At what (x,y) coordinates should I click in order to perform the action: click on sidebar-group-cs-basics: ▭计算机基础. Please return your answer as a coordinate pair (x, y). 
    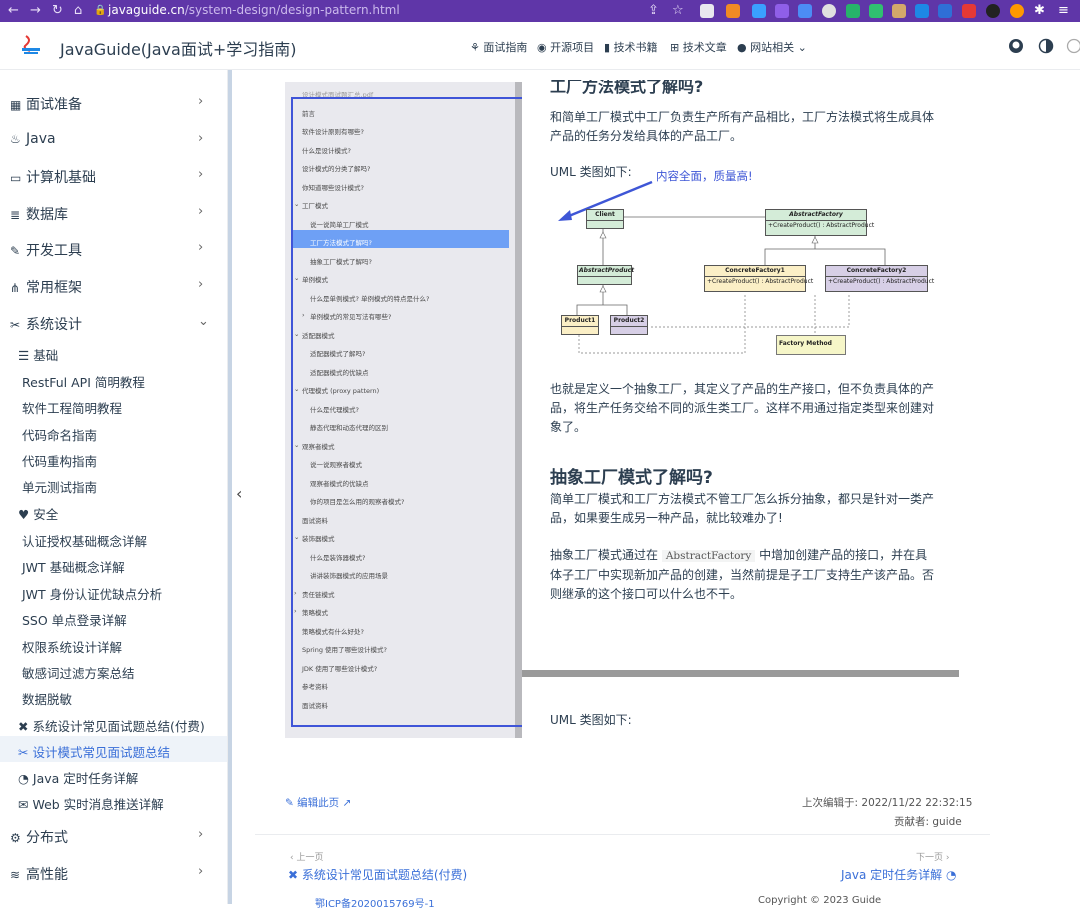
    Looking at the image, I should click on (53, 177).